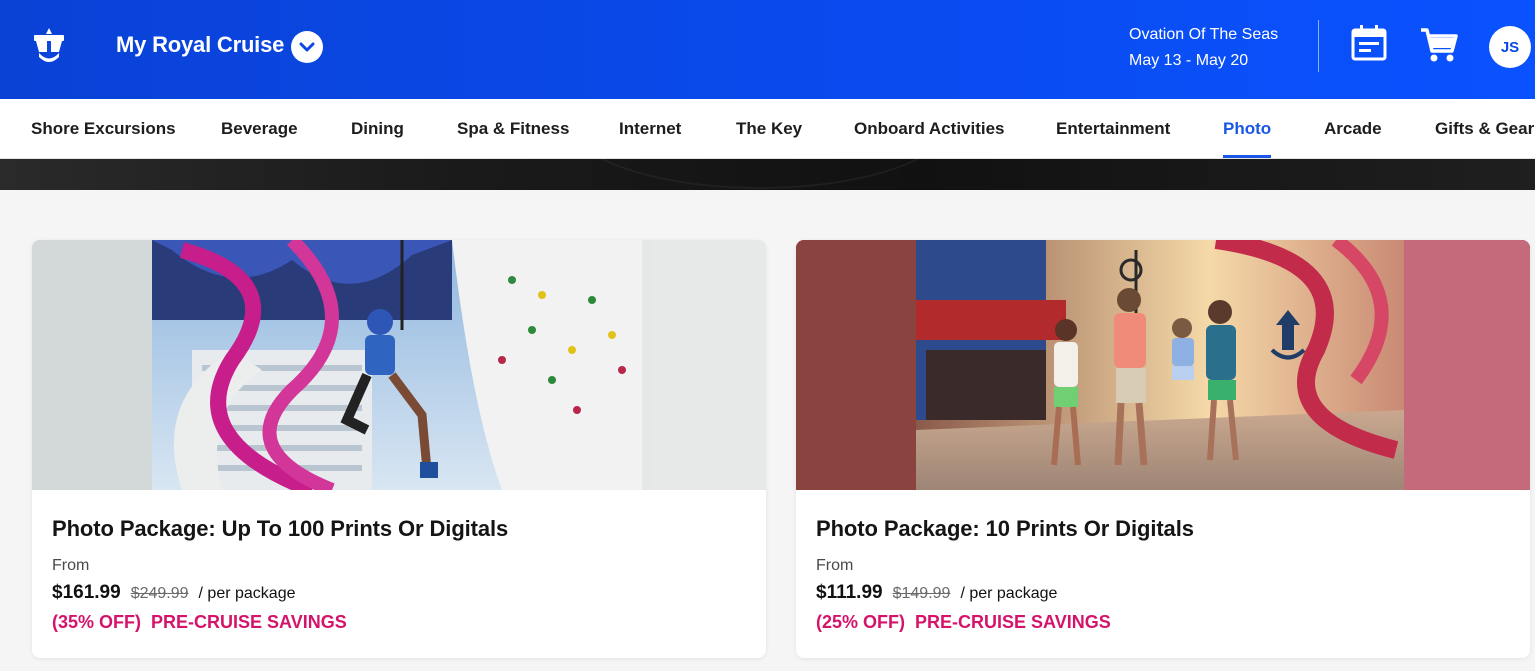  I want to click on price-row: $111.99 $149.99 / per package, so click(936, 593).